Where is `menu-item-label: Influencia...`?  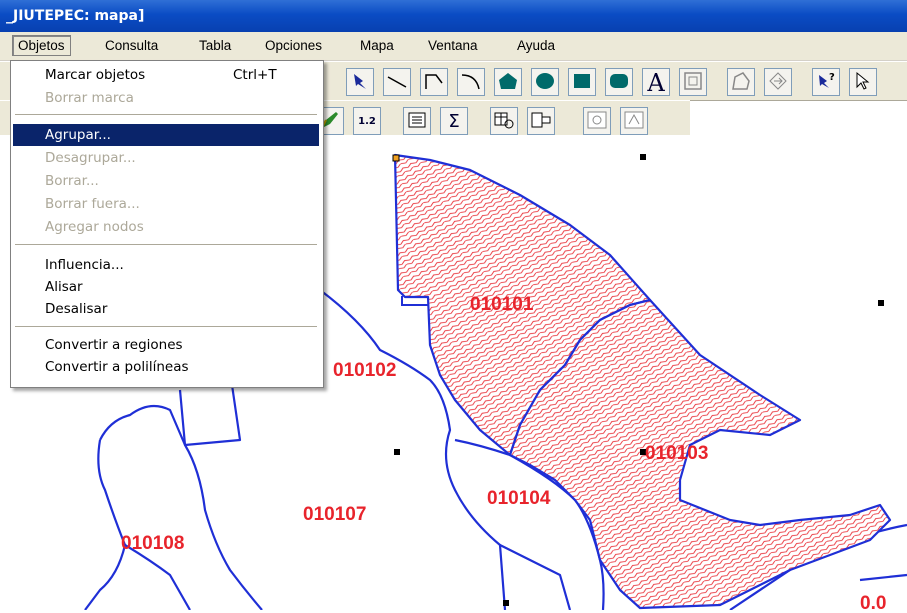 menu-item-label: Influencia... is located at coordinates (84, 265).